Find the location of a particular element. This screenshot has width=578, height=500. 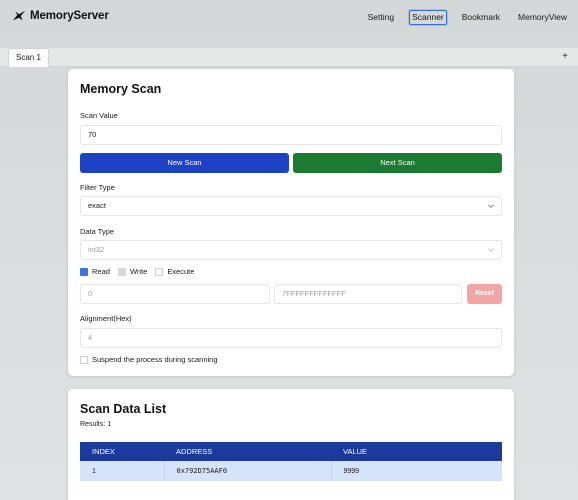

tab-scan-1: Scan 1 is located at coordinates (28, 57).